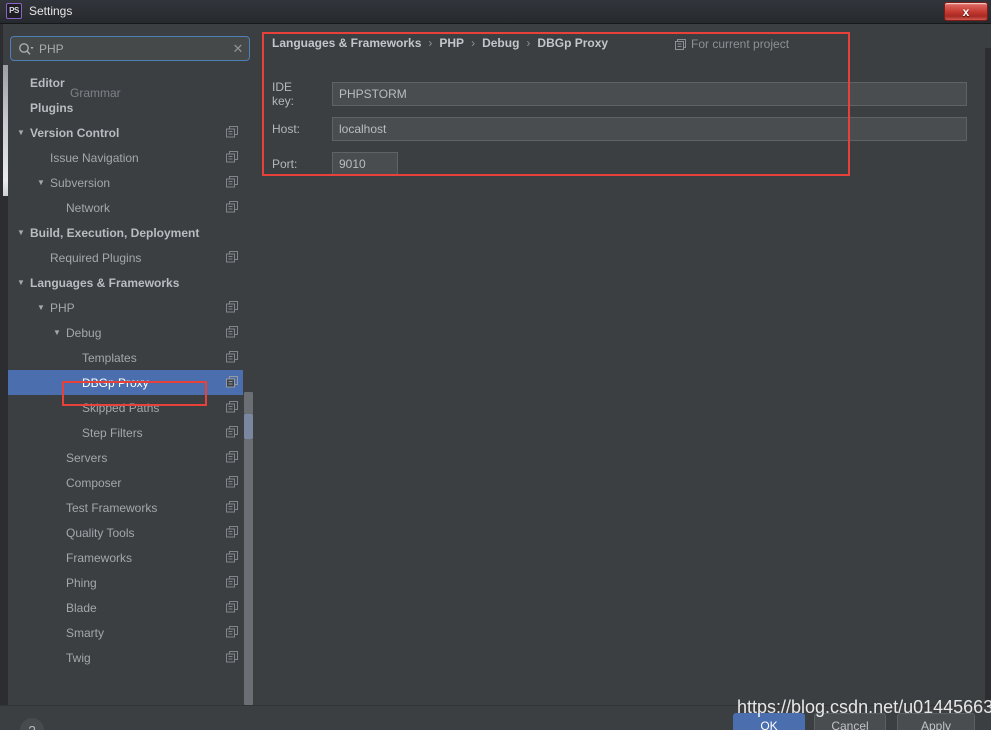  Describe the element at coordinates (121, 407) in the screenshot. I see `sidebar-item-label: Skipped Paths` at that location.